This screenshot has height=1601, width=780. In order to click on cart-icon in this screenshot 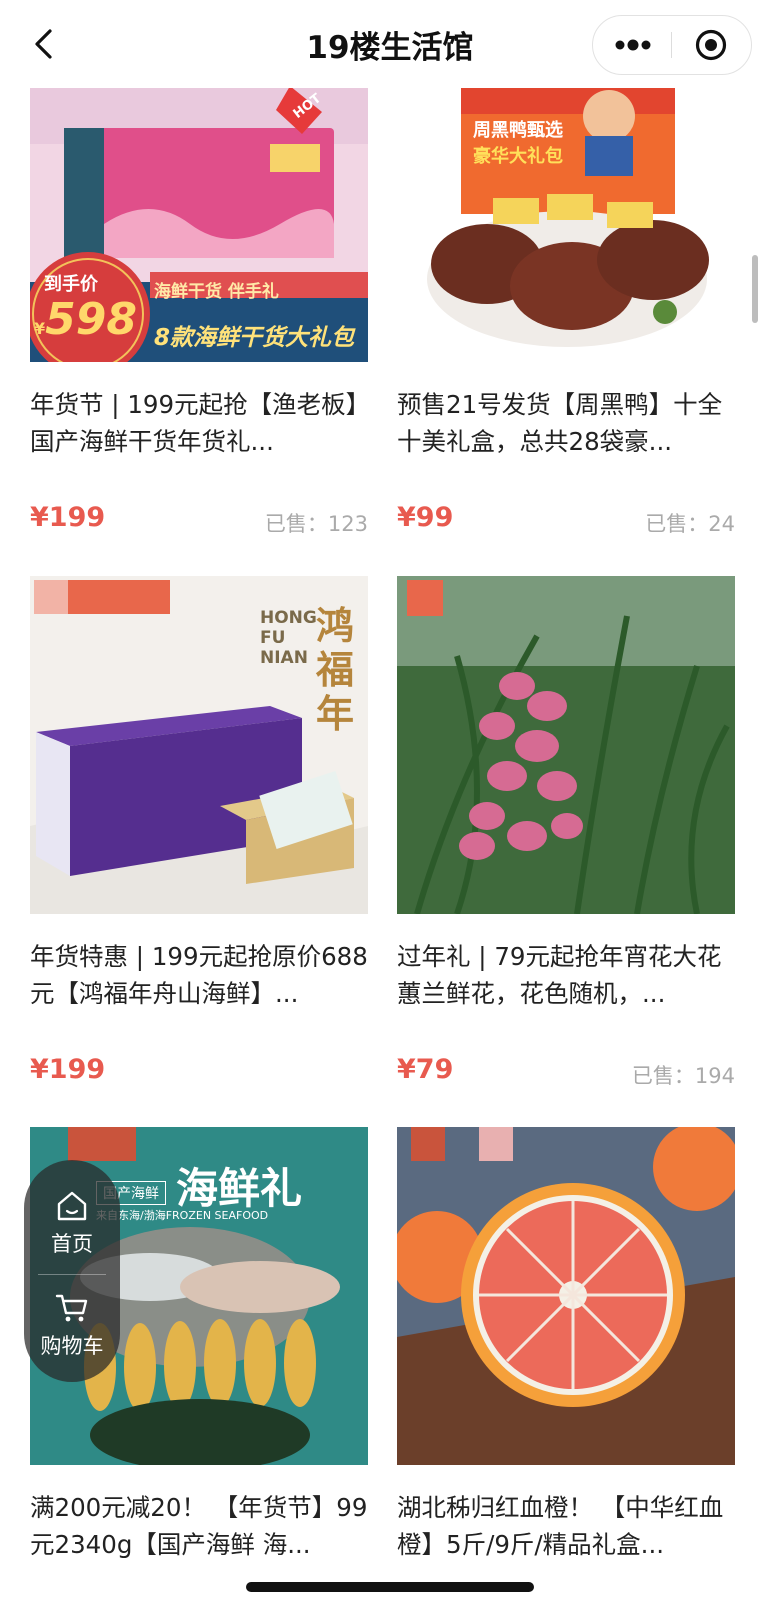, I will do `click(71, 1308)`.